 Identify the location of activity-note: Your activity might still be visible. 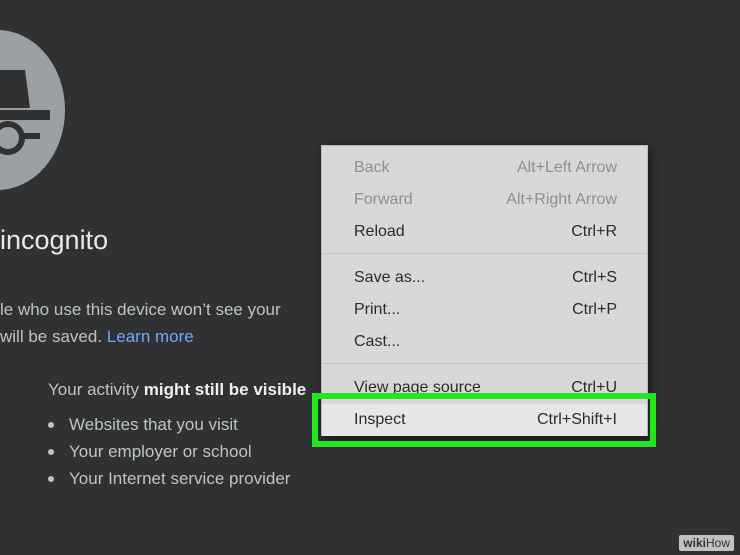
(177, 390).